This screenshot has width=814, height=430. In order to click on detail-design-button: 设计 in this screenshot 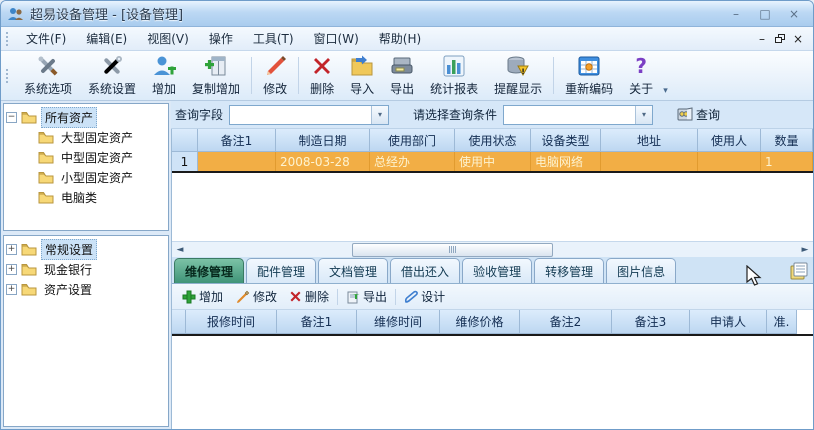, I will do `click(424, 296)`.